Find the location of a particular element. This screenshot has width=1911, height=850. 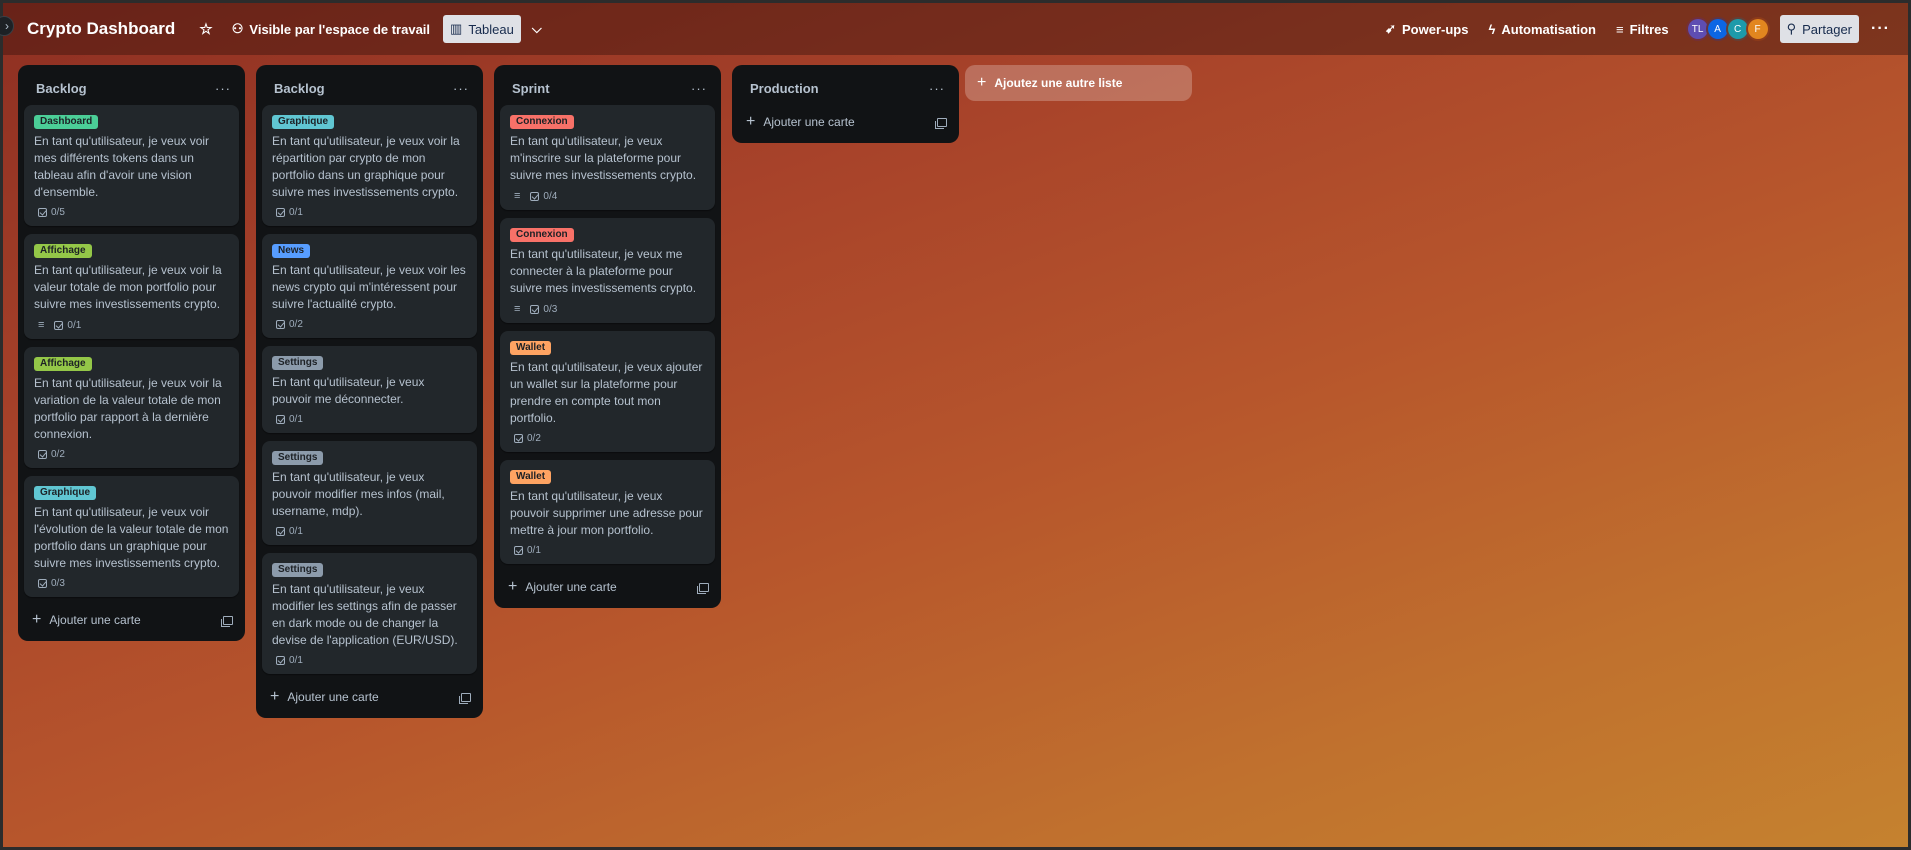

list-title: Production is located at coordinates (784, 88).